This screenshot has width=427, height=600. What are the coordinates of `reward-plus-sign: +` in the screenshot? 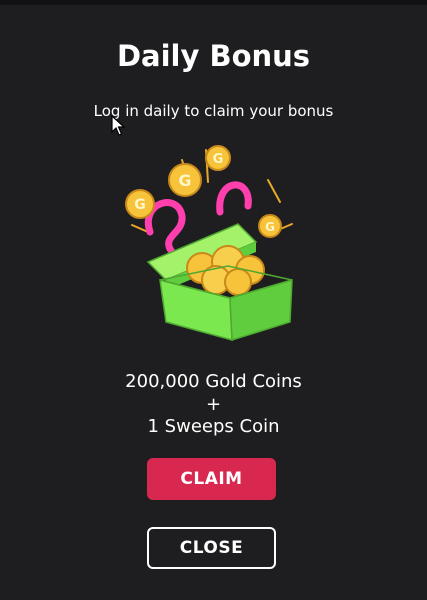 It's located at (213, 404).